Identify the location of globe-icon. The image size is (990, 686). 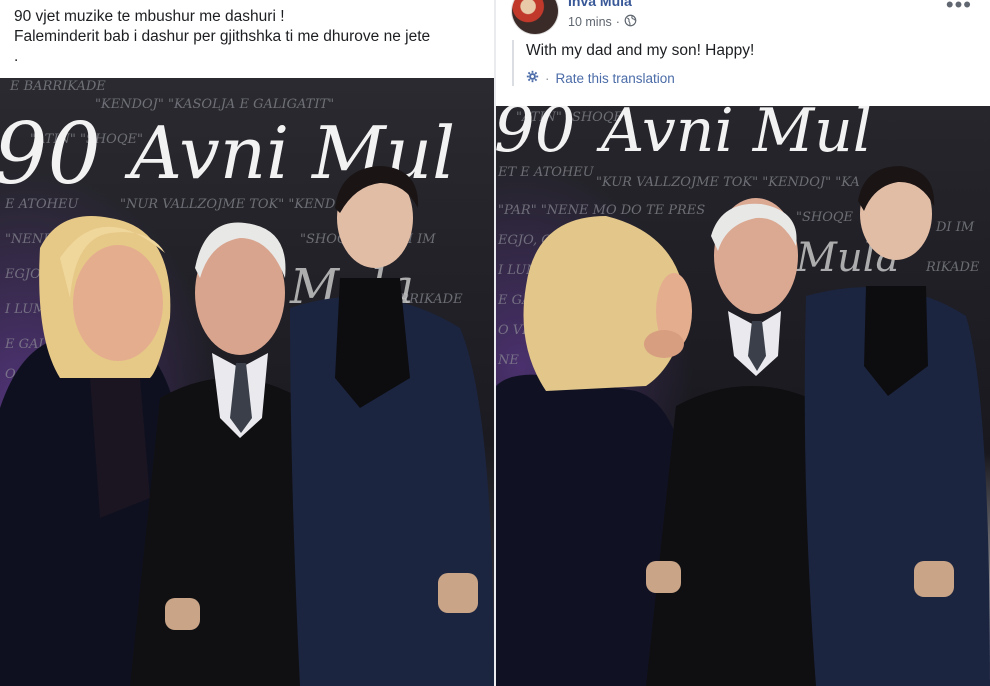
(630, 22).